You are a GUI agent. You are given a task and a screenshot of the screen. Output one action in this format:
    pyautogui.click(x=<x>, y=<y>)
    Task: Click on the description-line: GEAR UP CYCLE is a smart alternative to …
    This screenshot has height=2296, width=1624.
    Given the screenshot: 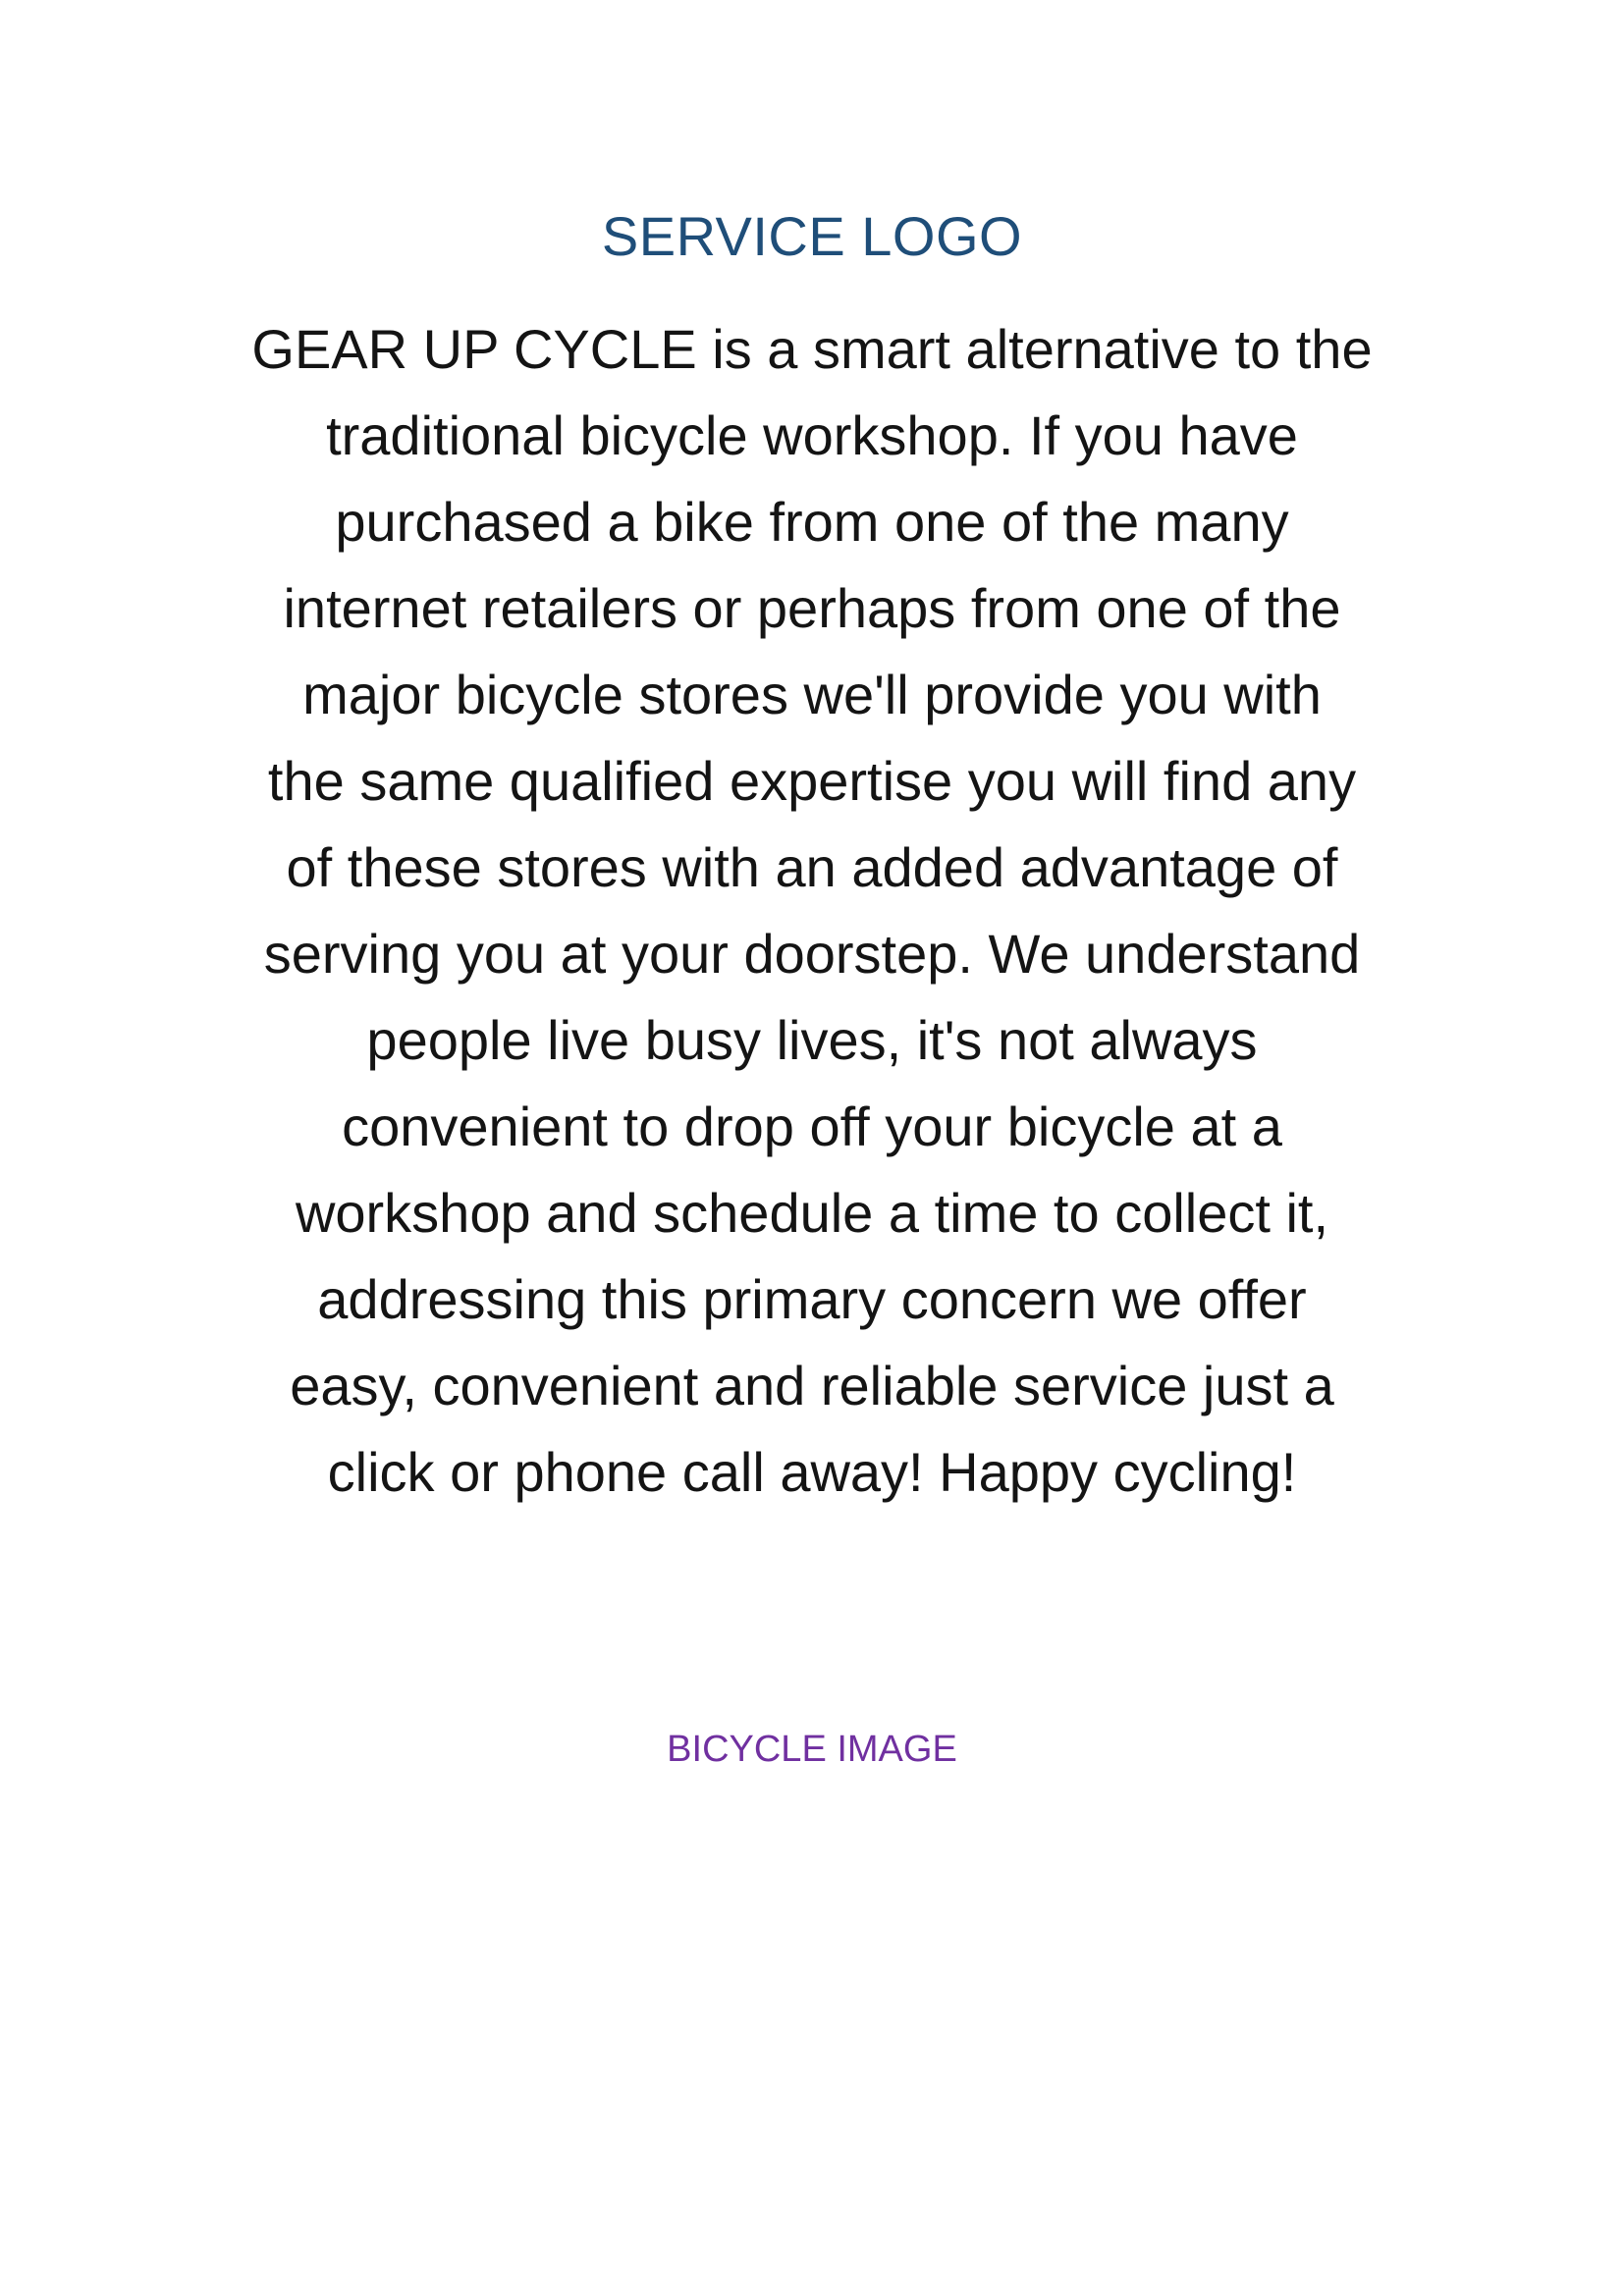 What is the action you would take?
    pyautogui.click(x=812, y=349)
    